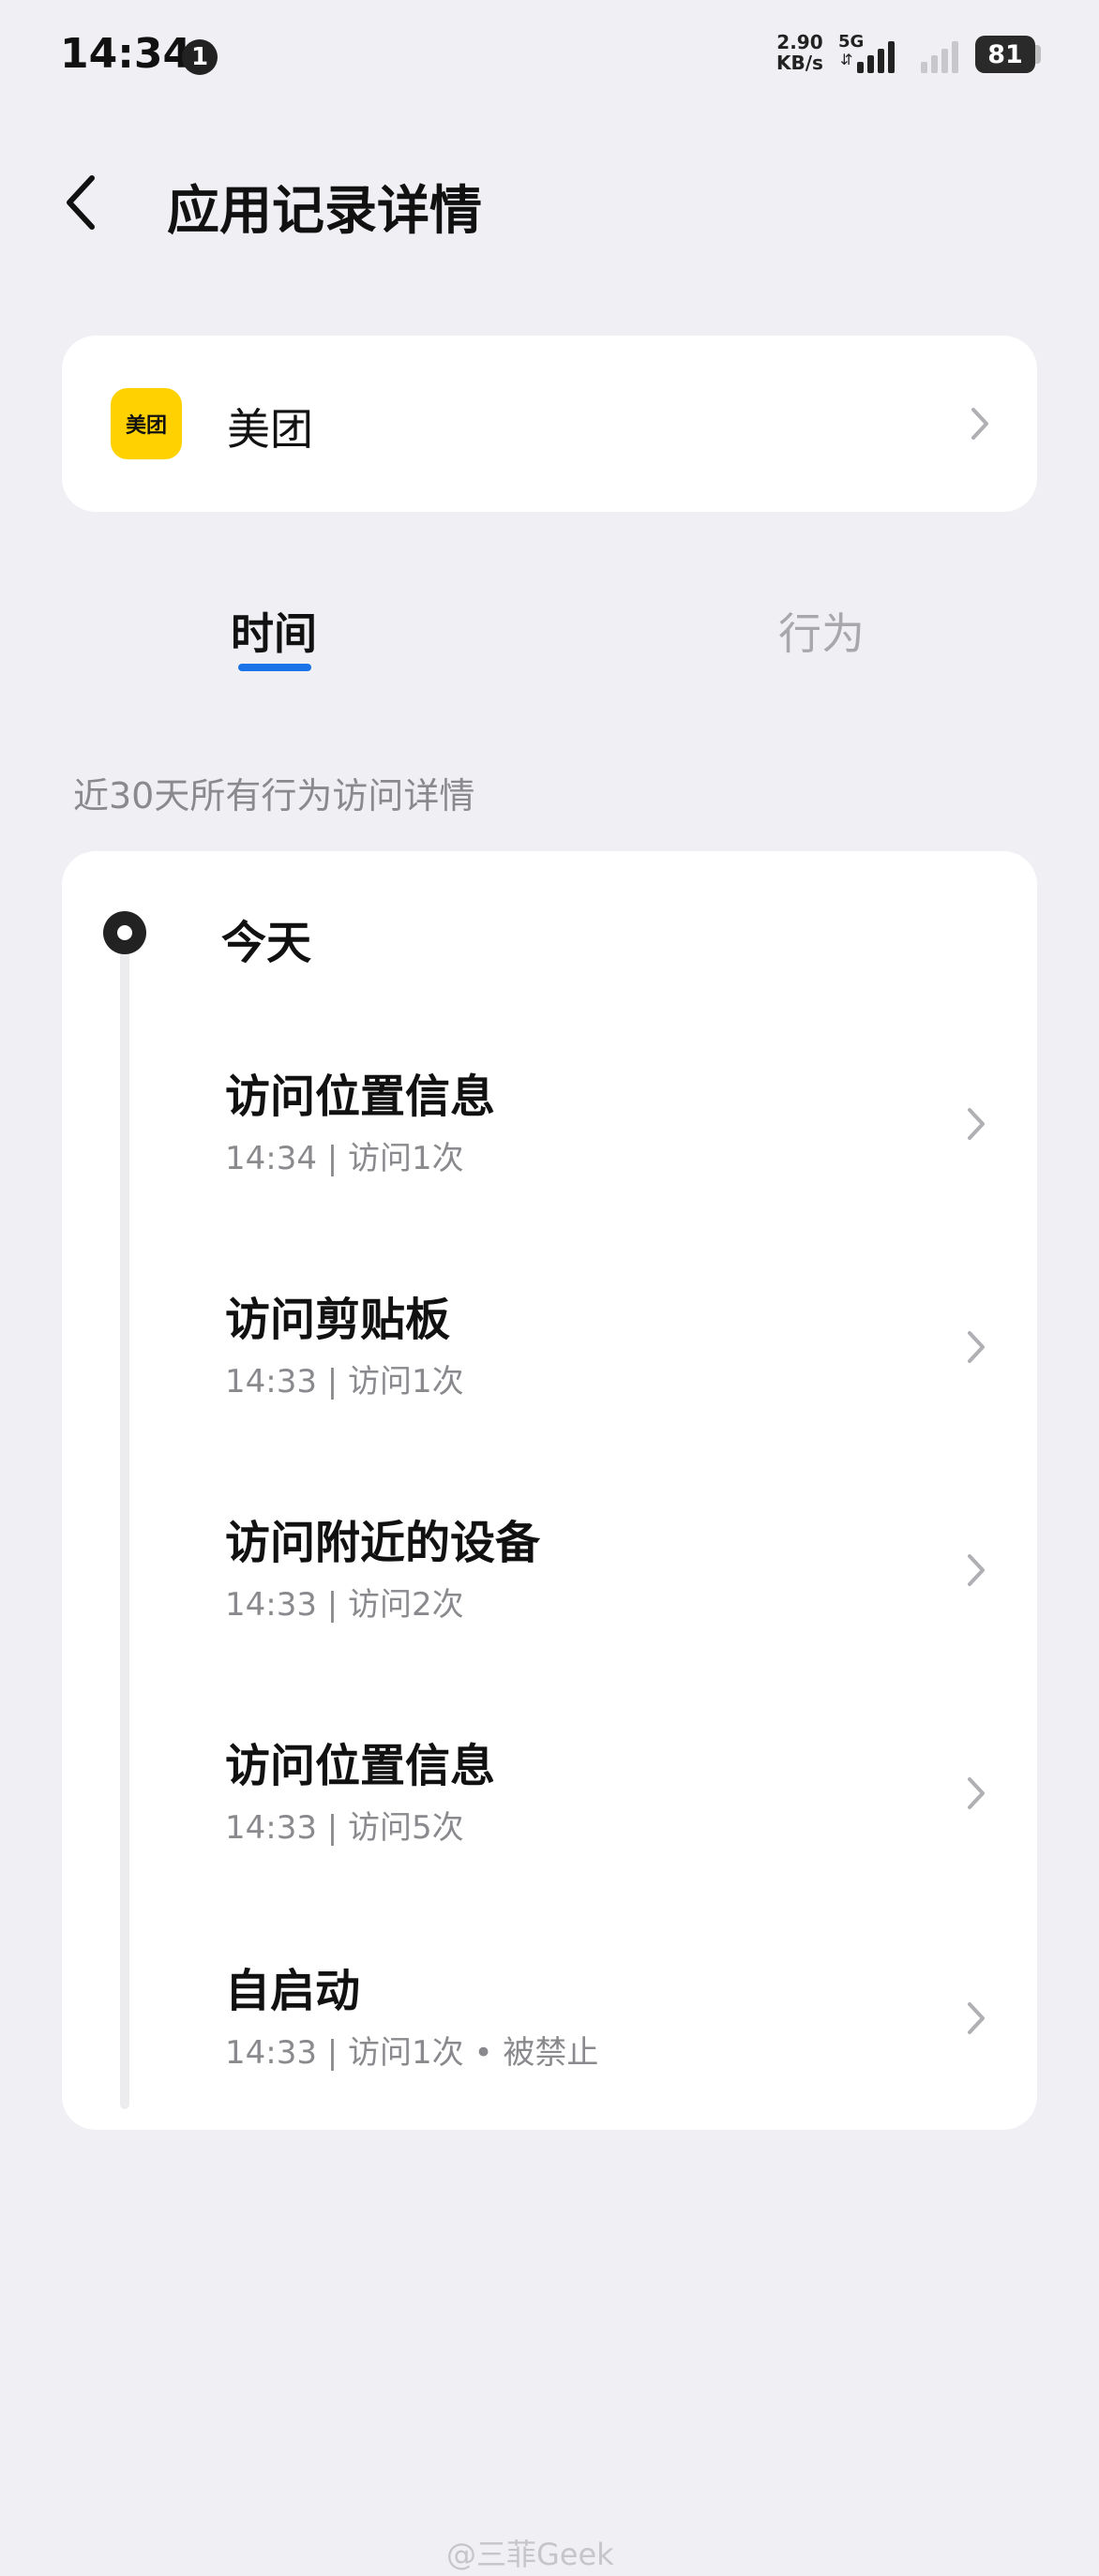  I want to click on data-transfer-icon: ⇵, so click(846, 60).